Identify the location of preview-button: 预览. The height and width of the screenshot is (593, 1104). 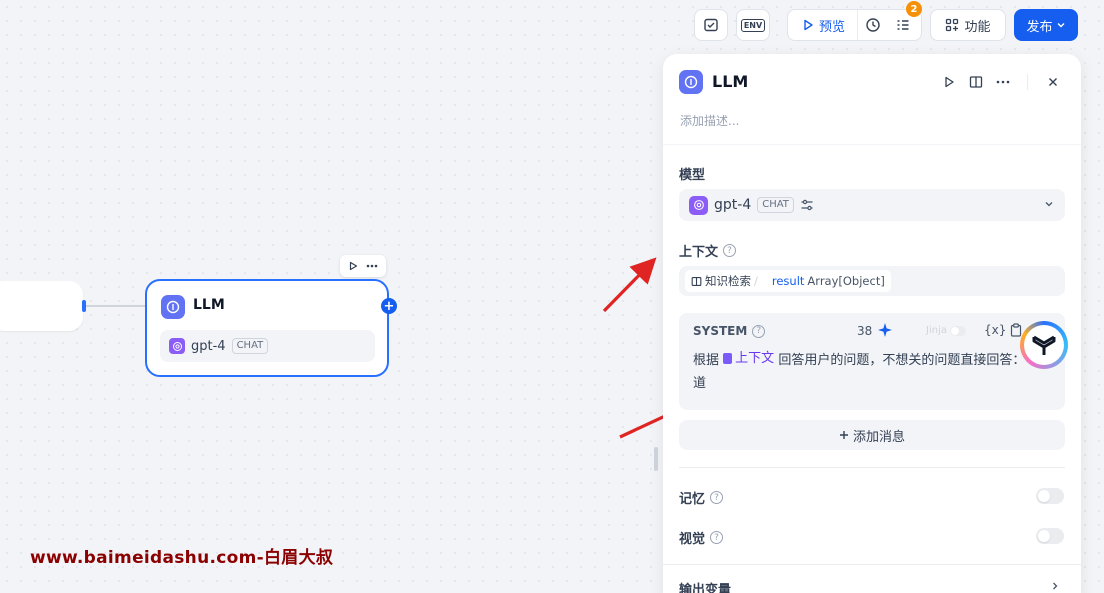
(823, 25).